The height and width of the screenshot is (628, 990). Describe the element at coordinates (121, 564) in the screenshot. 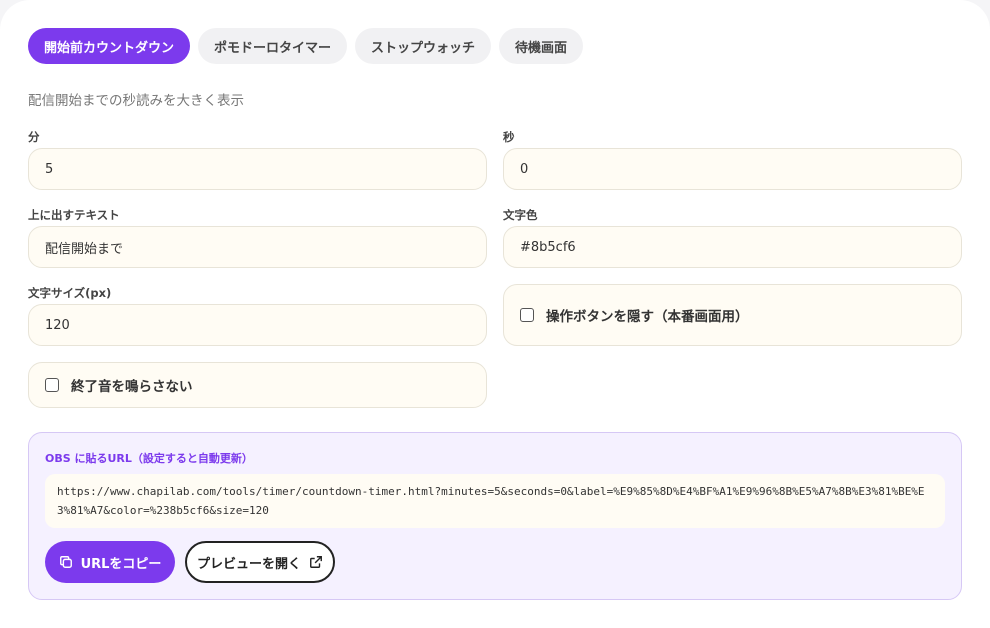

I see `copy-url-label: URLをコピー` at that location.